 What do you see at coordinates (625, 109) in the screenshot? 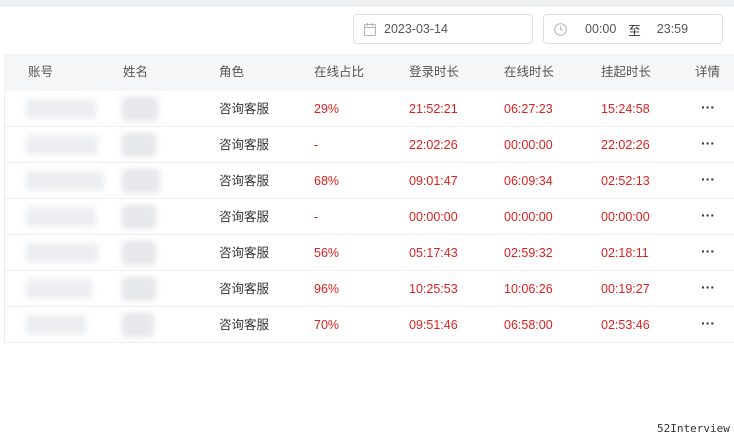
I see `cell-hold-duration: 15:24:58` at bounding box center [625, 109].